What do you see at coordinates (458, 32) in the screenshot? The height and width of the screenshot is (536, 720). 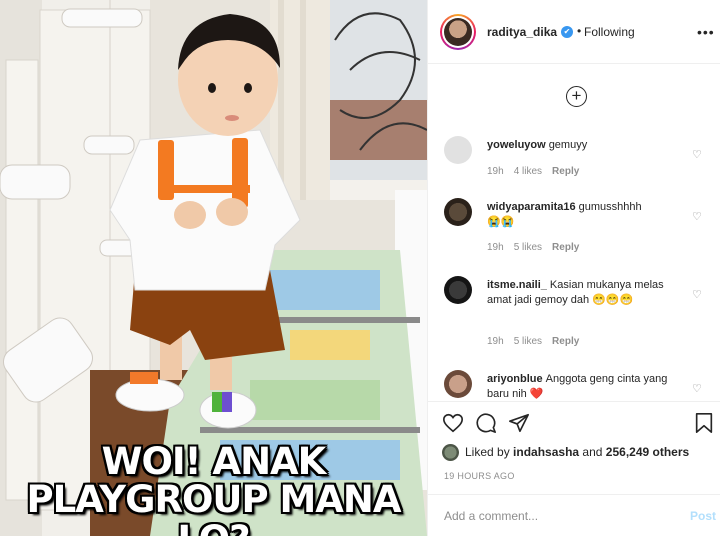 I see `author-avatar` at bounding box center [458, 32].